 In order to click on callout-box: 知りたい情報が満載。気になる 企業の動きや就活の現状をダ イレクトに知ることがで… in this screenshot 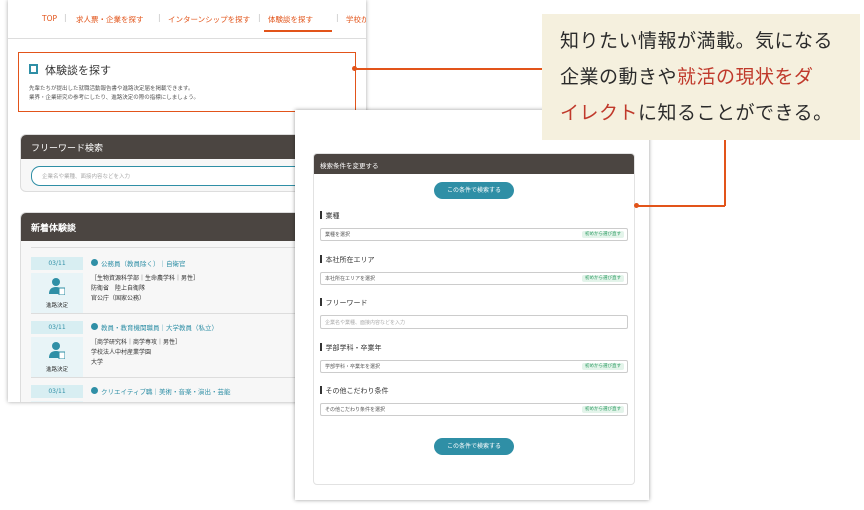, I will do `click(701, 77)`.